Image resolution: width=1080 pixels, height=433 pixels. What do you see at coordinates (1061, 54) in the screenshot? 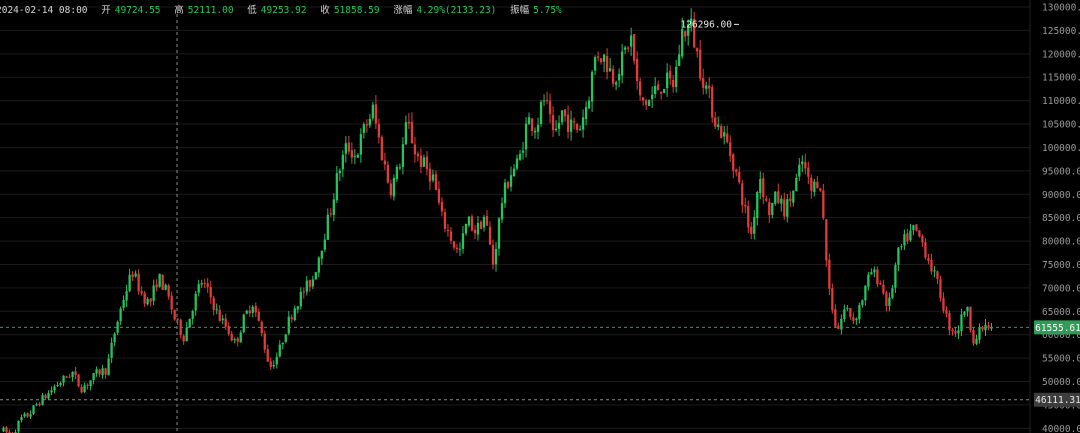
I see `price-tick-label: 120000.00` at bounding box center [1061, 54].